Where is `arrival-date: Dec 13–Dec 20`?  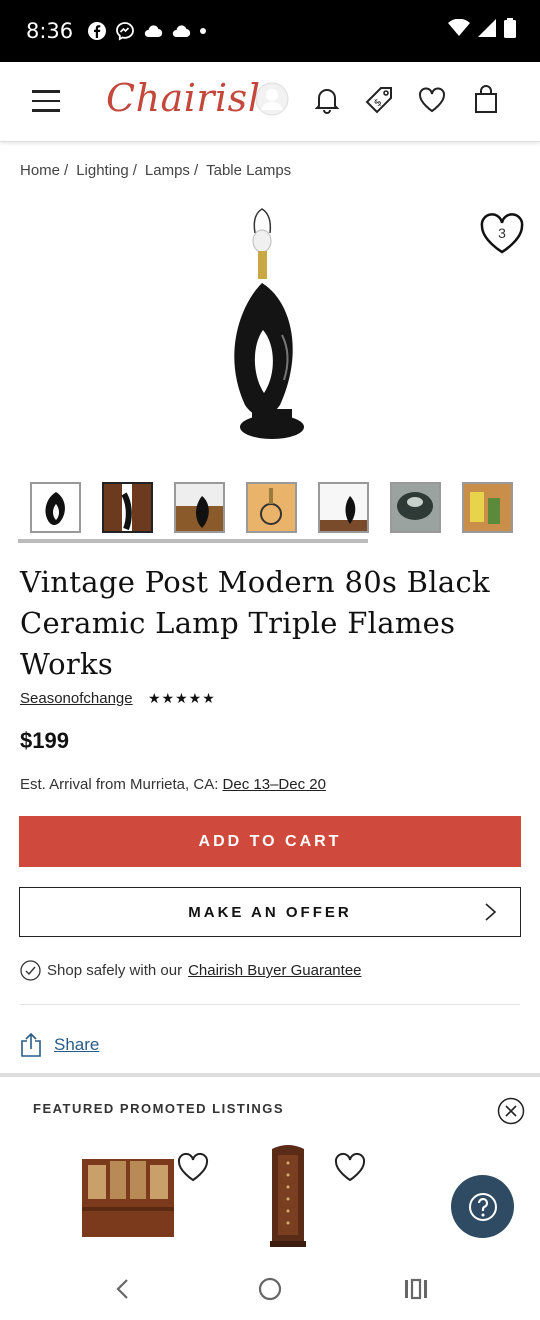 arrival-date: Dec 13–Dec 20 is located at coordinates (274, 784).